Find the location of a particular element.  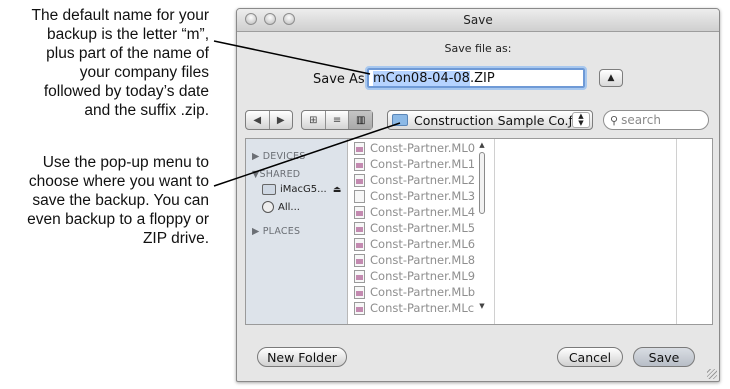

icon-grid-icon: ⊞ is located at coordinates (313, 120).